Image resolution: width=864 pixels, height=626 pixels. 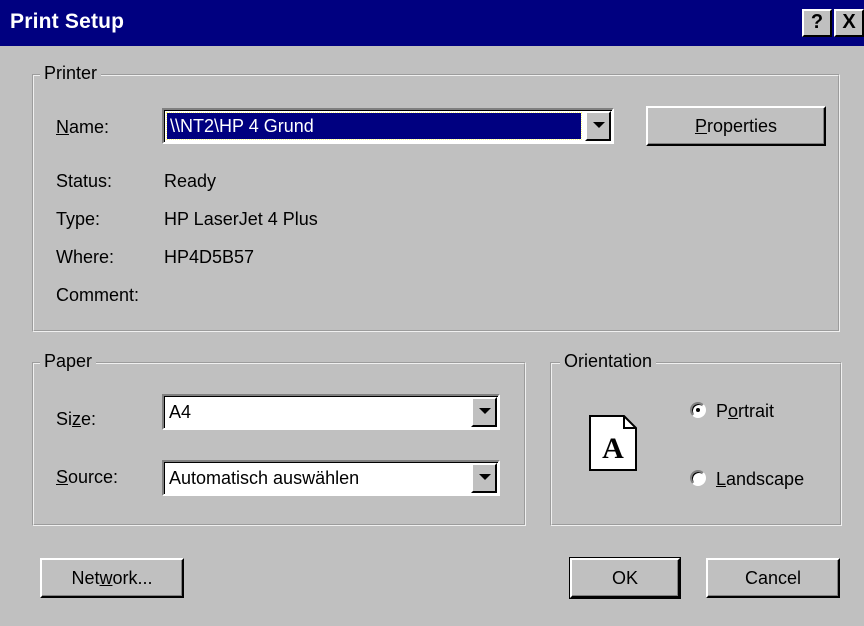 What do you see at coordinates (78, 219) in the screenshot?
I see `type-label: Type:` at bounding box center [78, 219].